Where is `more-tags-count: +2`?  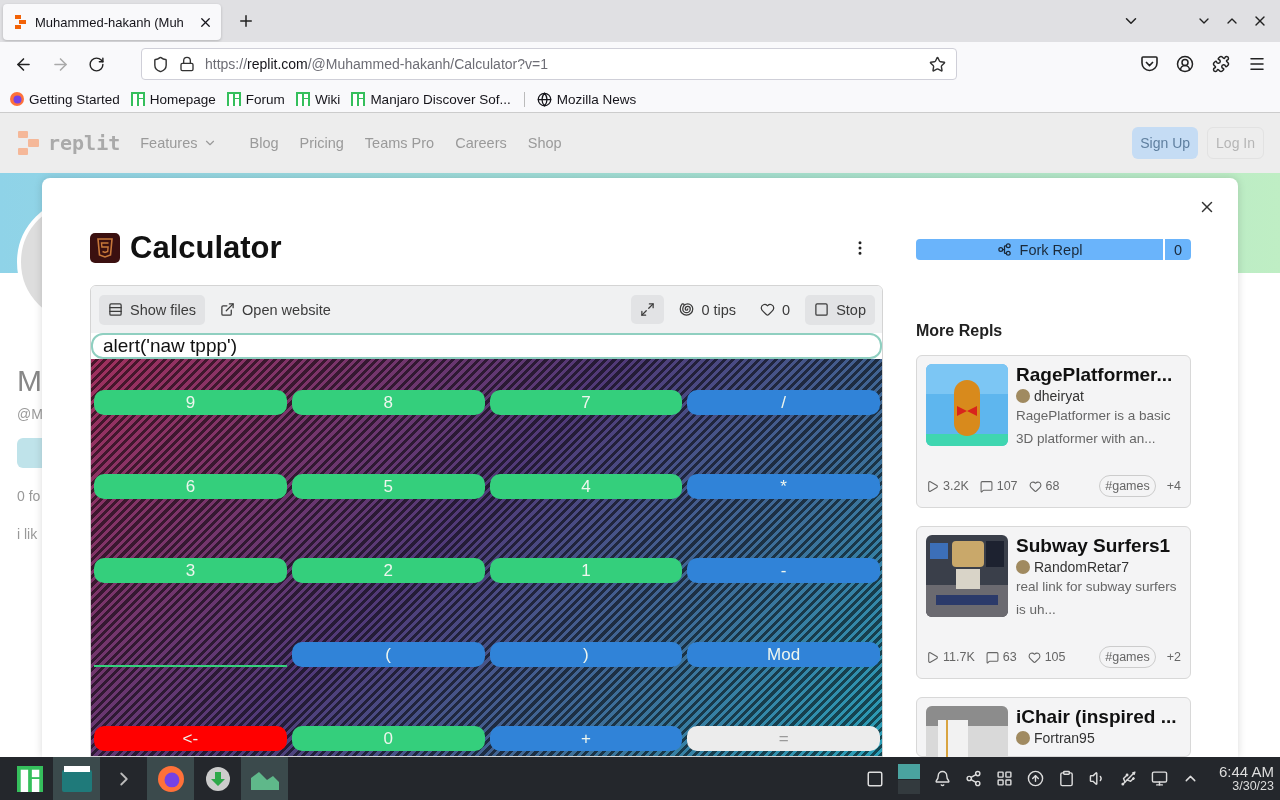
more-tags-count: +2 is located at coordinates (1173, 657).